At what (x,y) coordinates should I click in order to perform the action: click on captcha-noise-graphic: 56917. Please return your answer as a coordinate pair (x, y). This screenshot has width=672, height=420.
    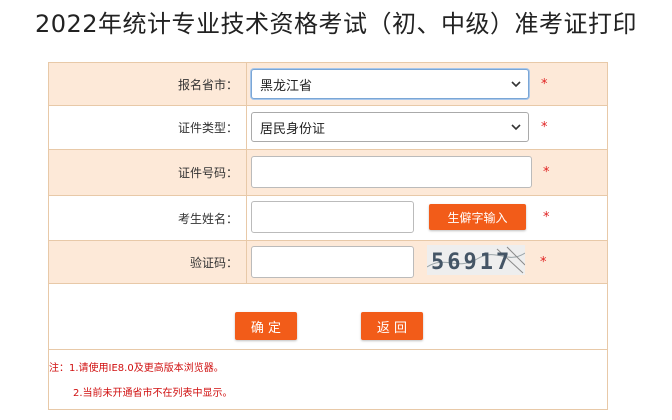
    Looking at the image, I should click on (476, 260).